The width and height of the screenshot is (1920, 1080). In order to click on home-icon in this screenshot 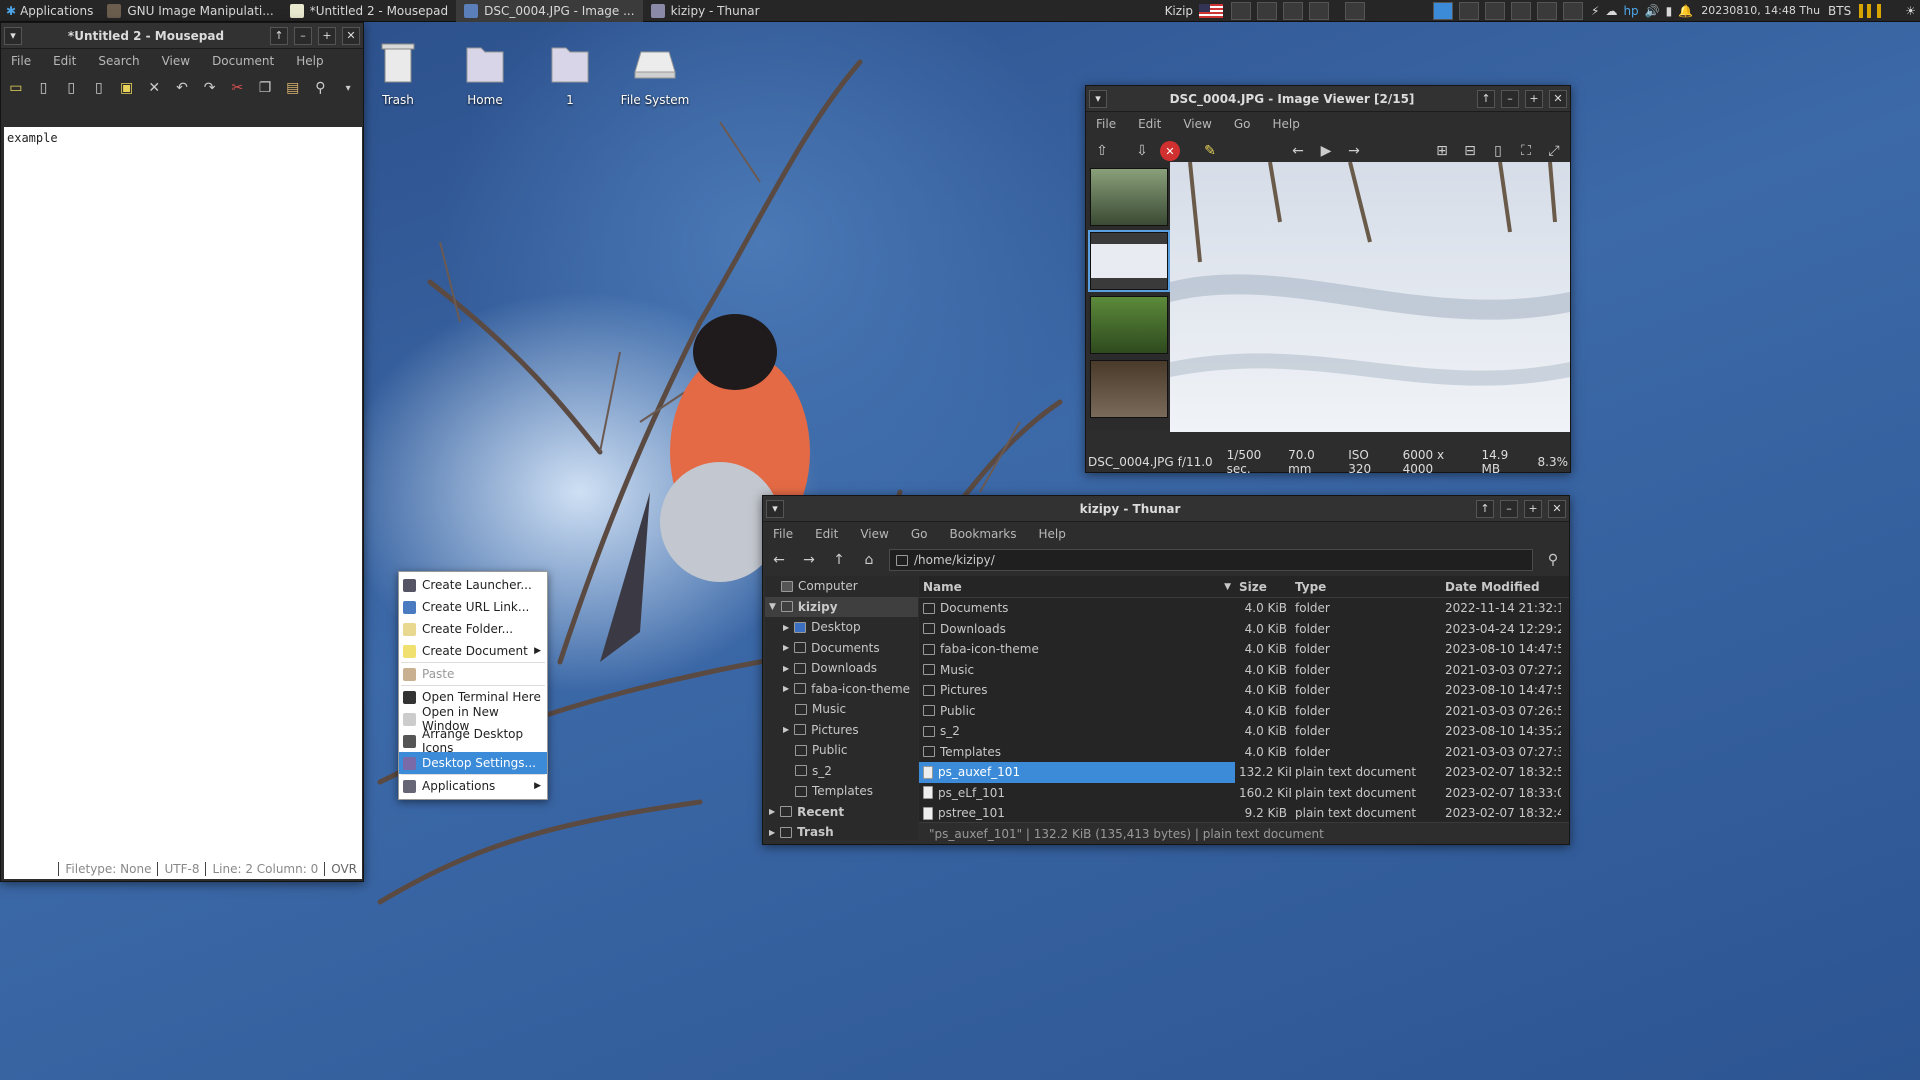, I will do `click(1355, 10)`.